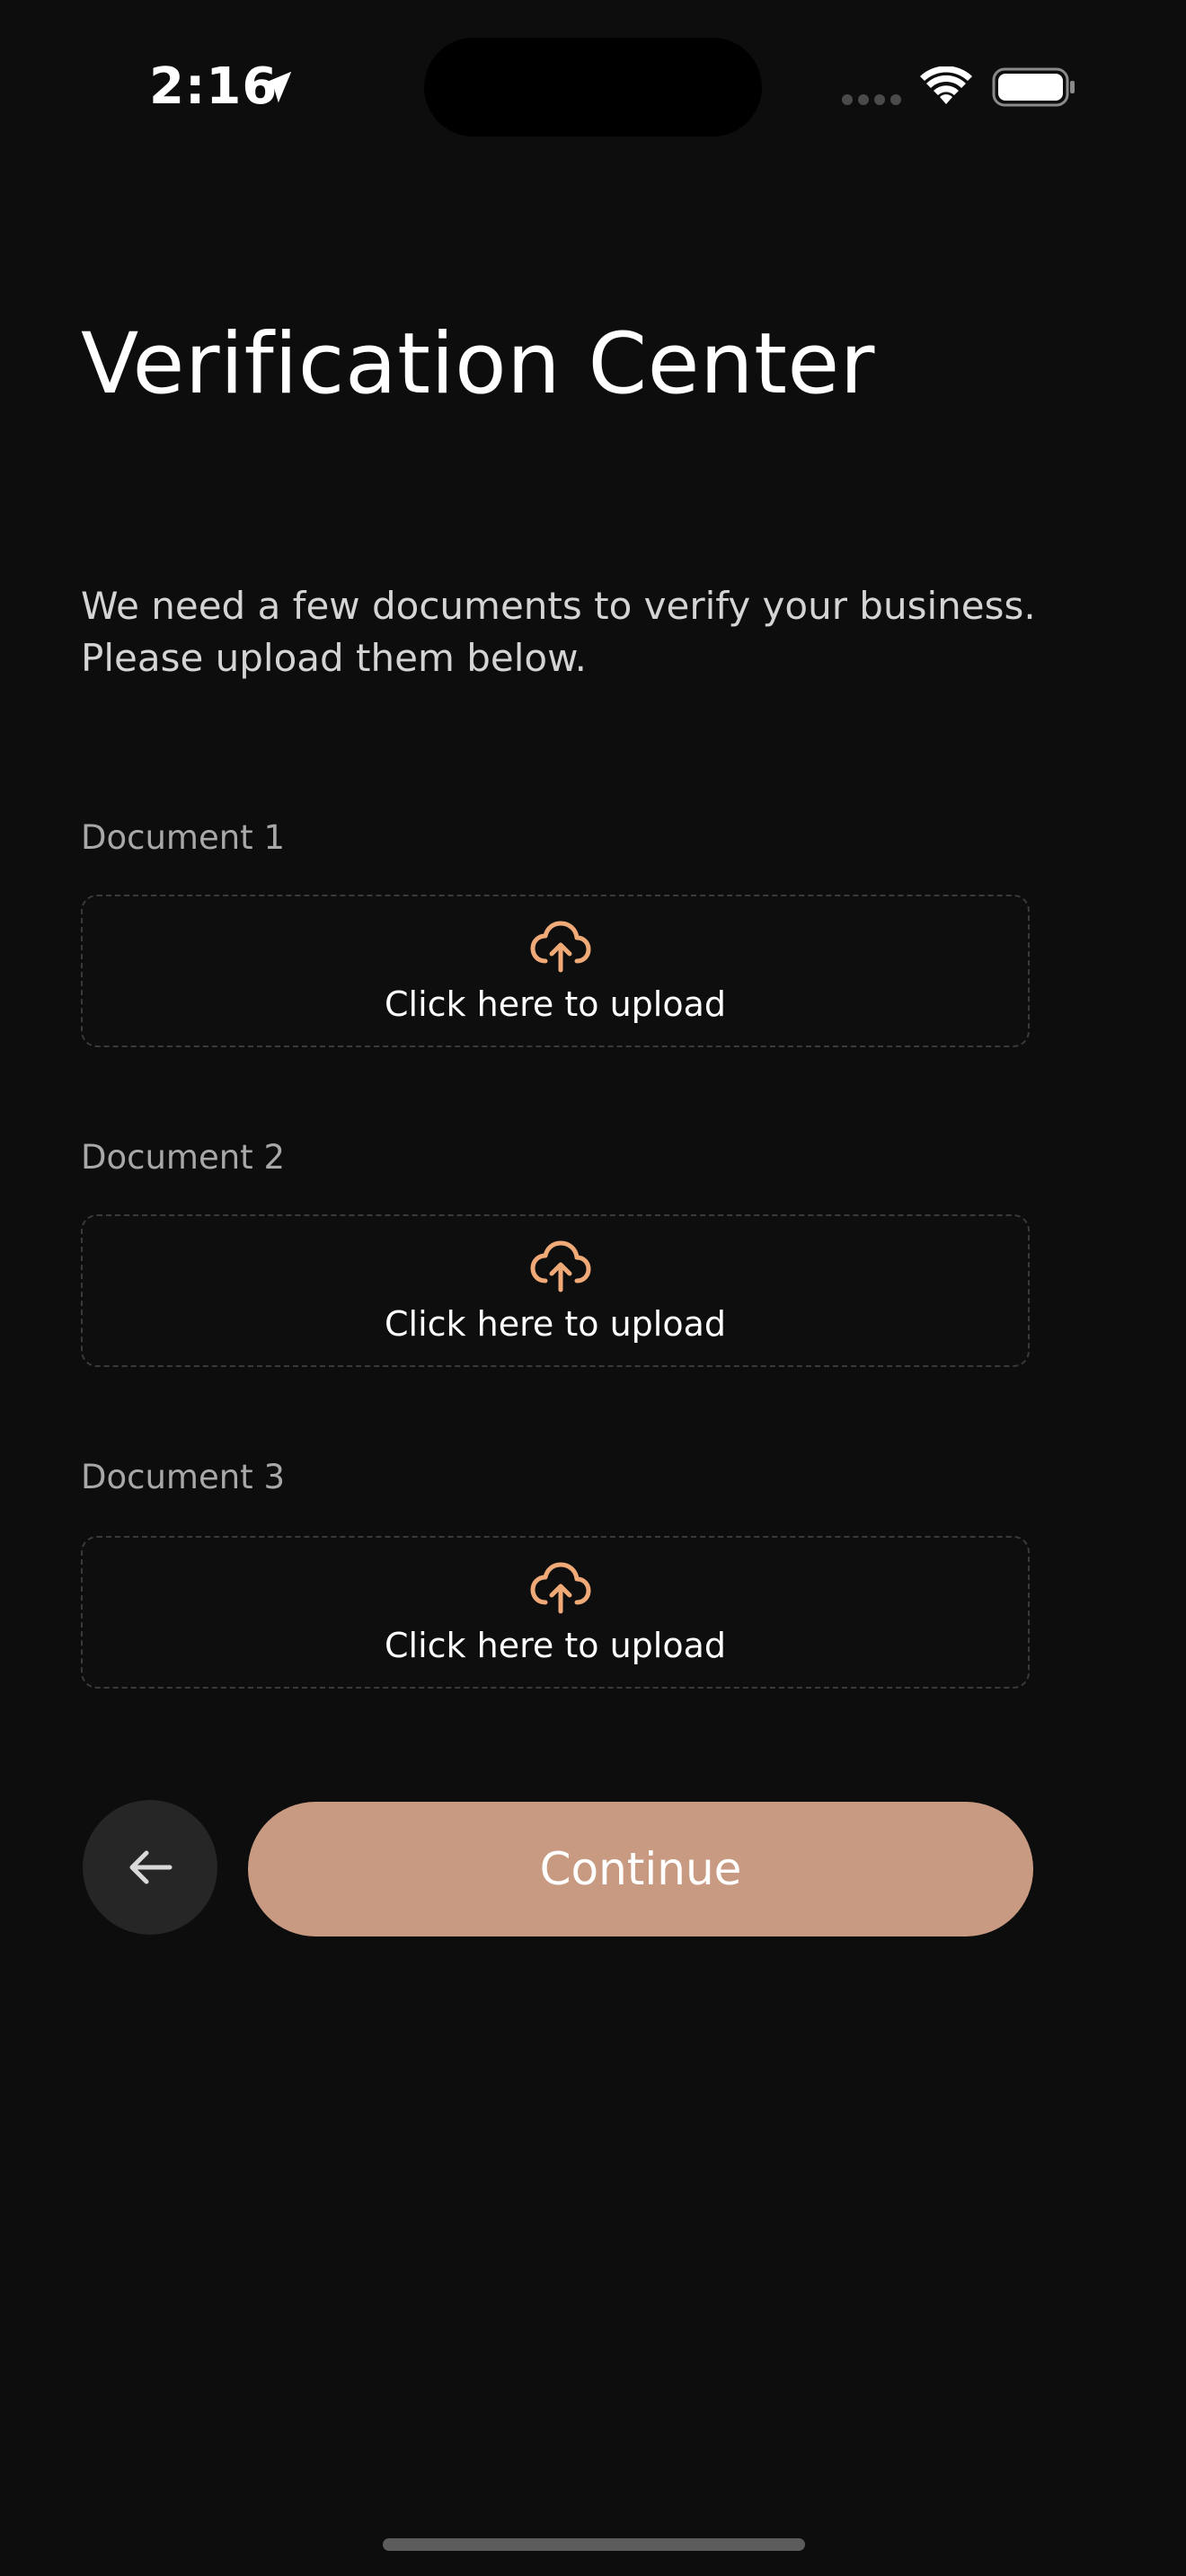  I want to click on signal-icon, so click(871, 99).